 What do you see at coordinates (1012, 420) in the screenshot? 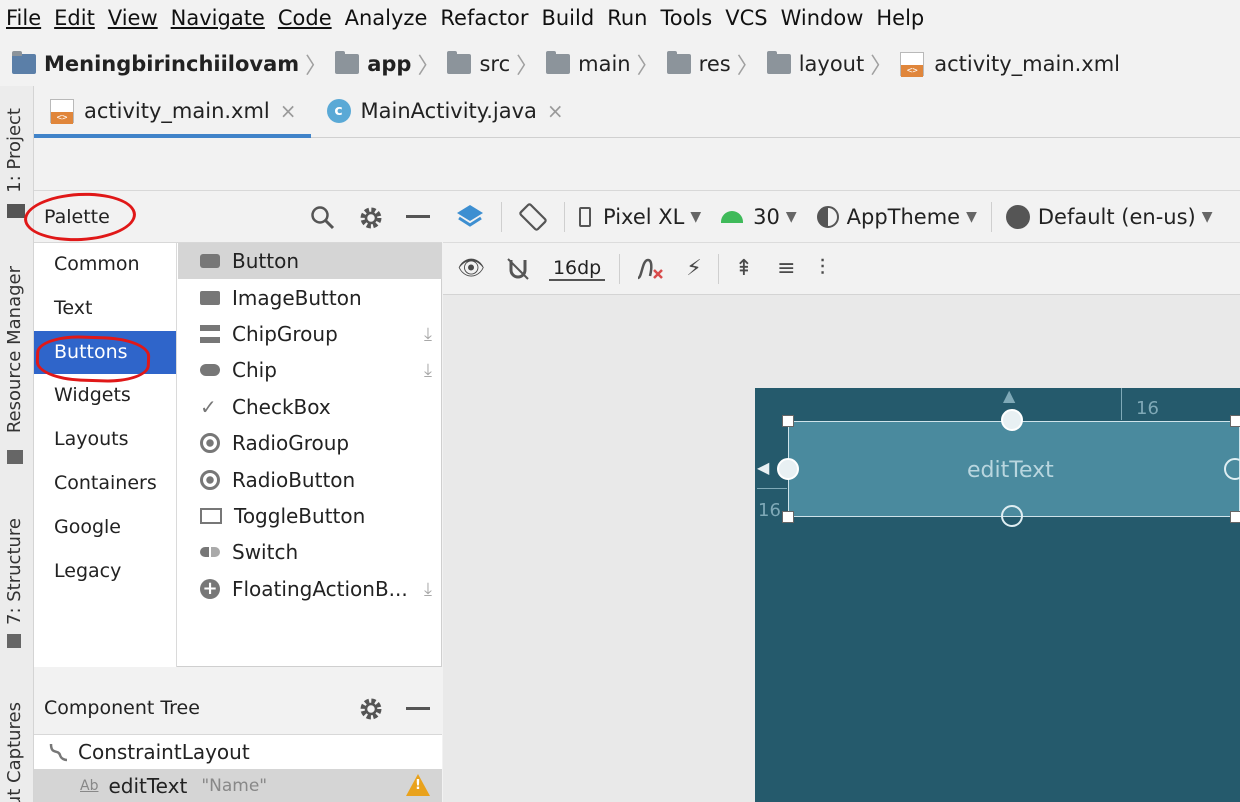
I see `top-constraint-handle` at bounding box center [1012, 420].